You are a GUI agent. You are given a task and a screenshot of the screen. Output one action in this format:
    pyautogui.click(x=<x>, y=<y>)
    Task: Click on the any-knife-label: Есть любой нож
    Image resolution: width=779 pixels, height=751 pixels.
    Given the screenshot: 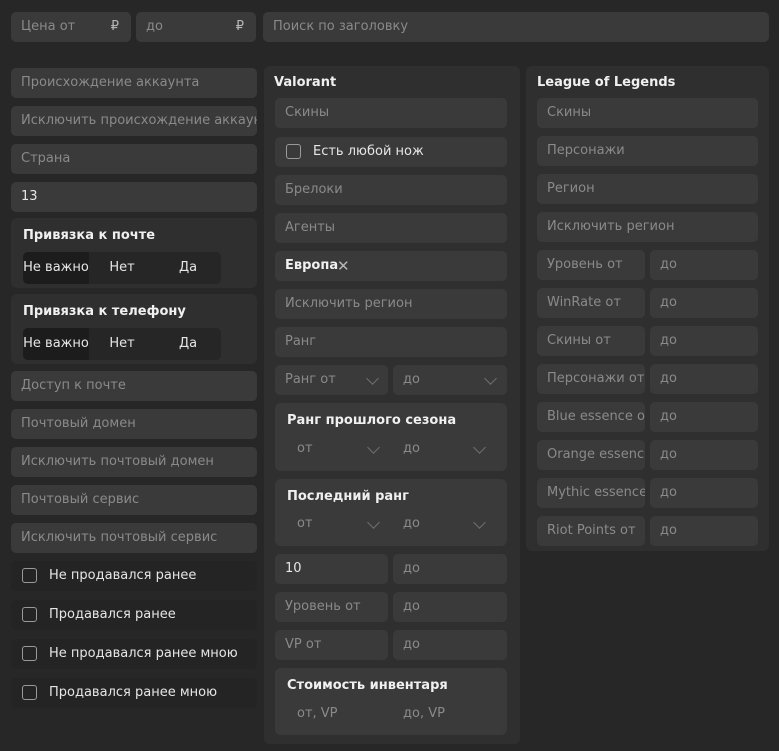 What is the action you would take?
    pyautogui.click(x=368, y=151)
    